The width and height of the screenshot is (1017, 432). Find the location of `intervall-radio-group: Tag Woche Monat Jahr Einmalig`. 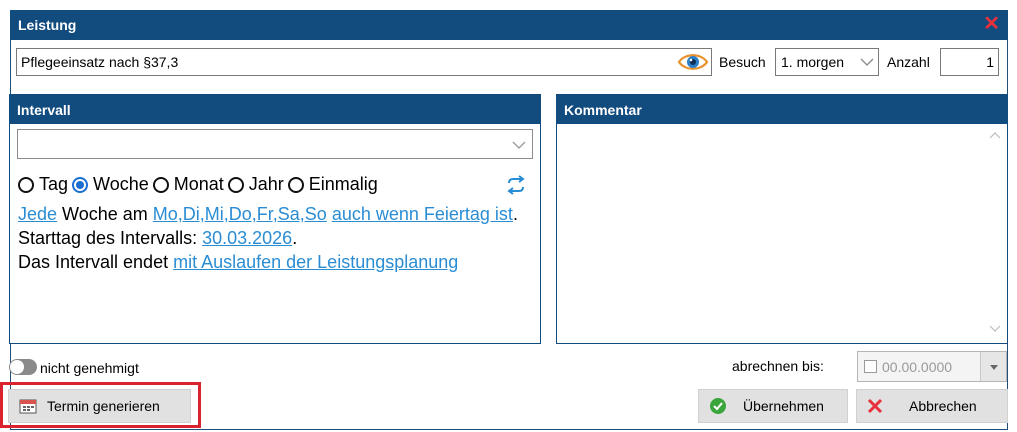

intervall-radio-group: Tag Woche Monat Jahr Einmalig is located at coordinates (200, 184).